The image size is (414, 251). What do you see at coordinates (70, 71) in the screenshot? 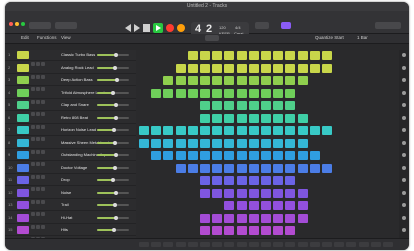
I see `track-header: 2 Analog Rock Lead` at bounding box center [70, 71].